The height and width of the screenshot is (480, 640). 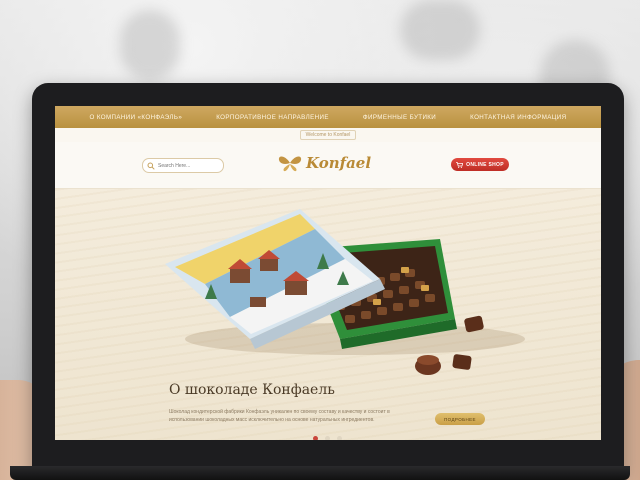 I want to click on site-header: Konfael ONLINE SHOP, so click(x=328, y=165).